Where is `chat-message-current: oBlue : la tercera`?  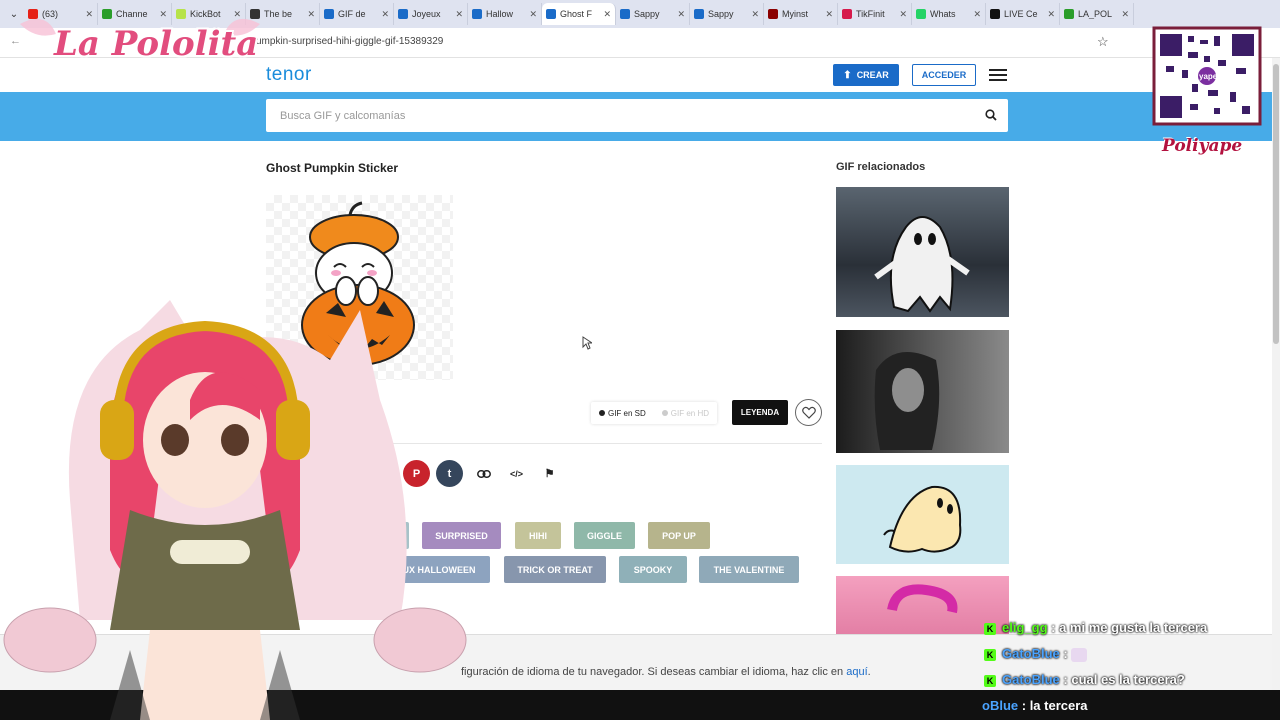 chat-message-current: oBlue : la tercera is located at coordinates (1035, 705).